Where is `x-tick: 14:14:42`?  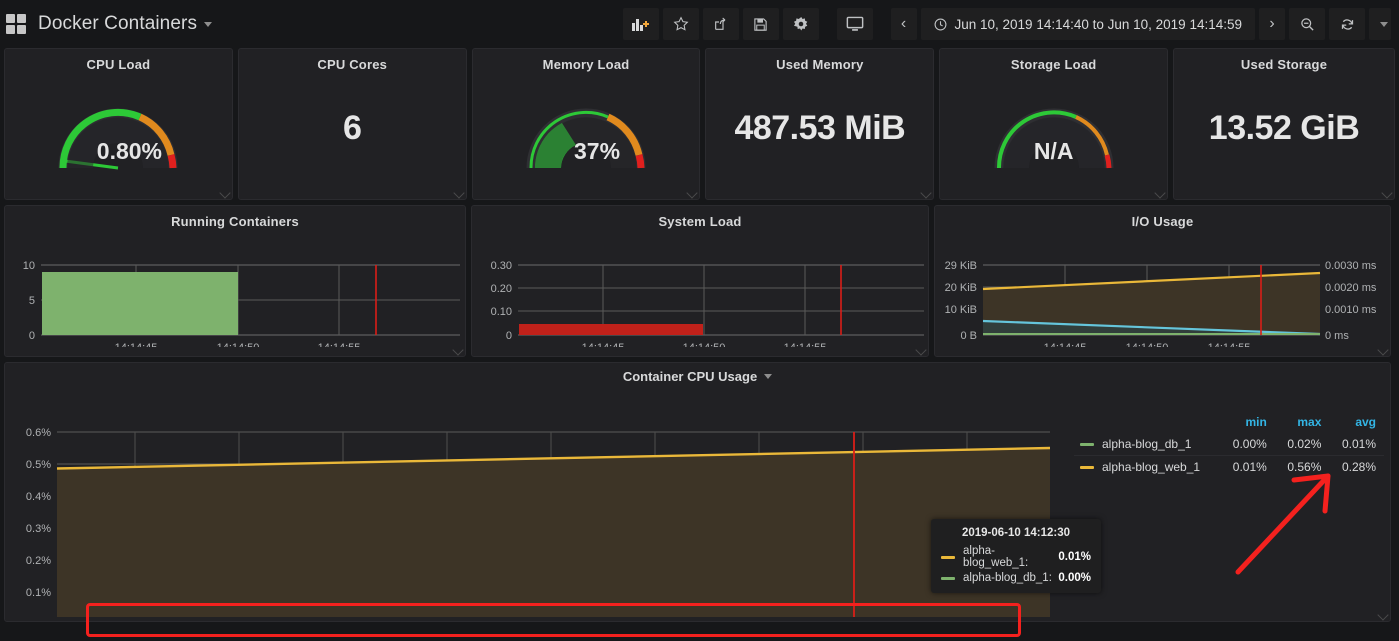
x-tick: 14:14:42 is located at coordinates (135, 621).